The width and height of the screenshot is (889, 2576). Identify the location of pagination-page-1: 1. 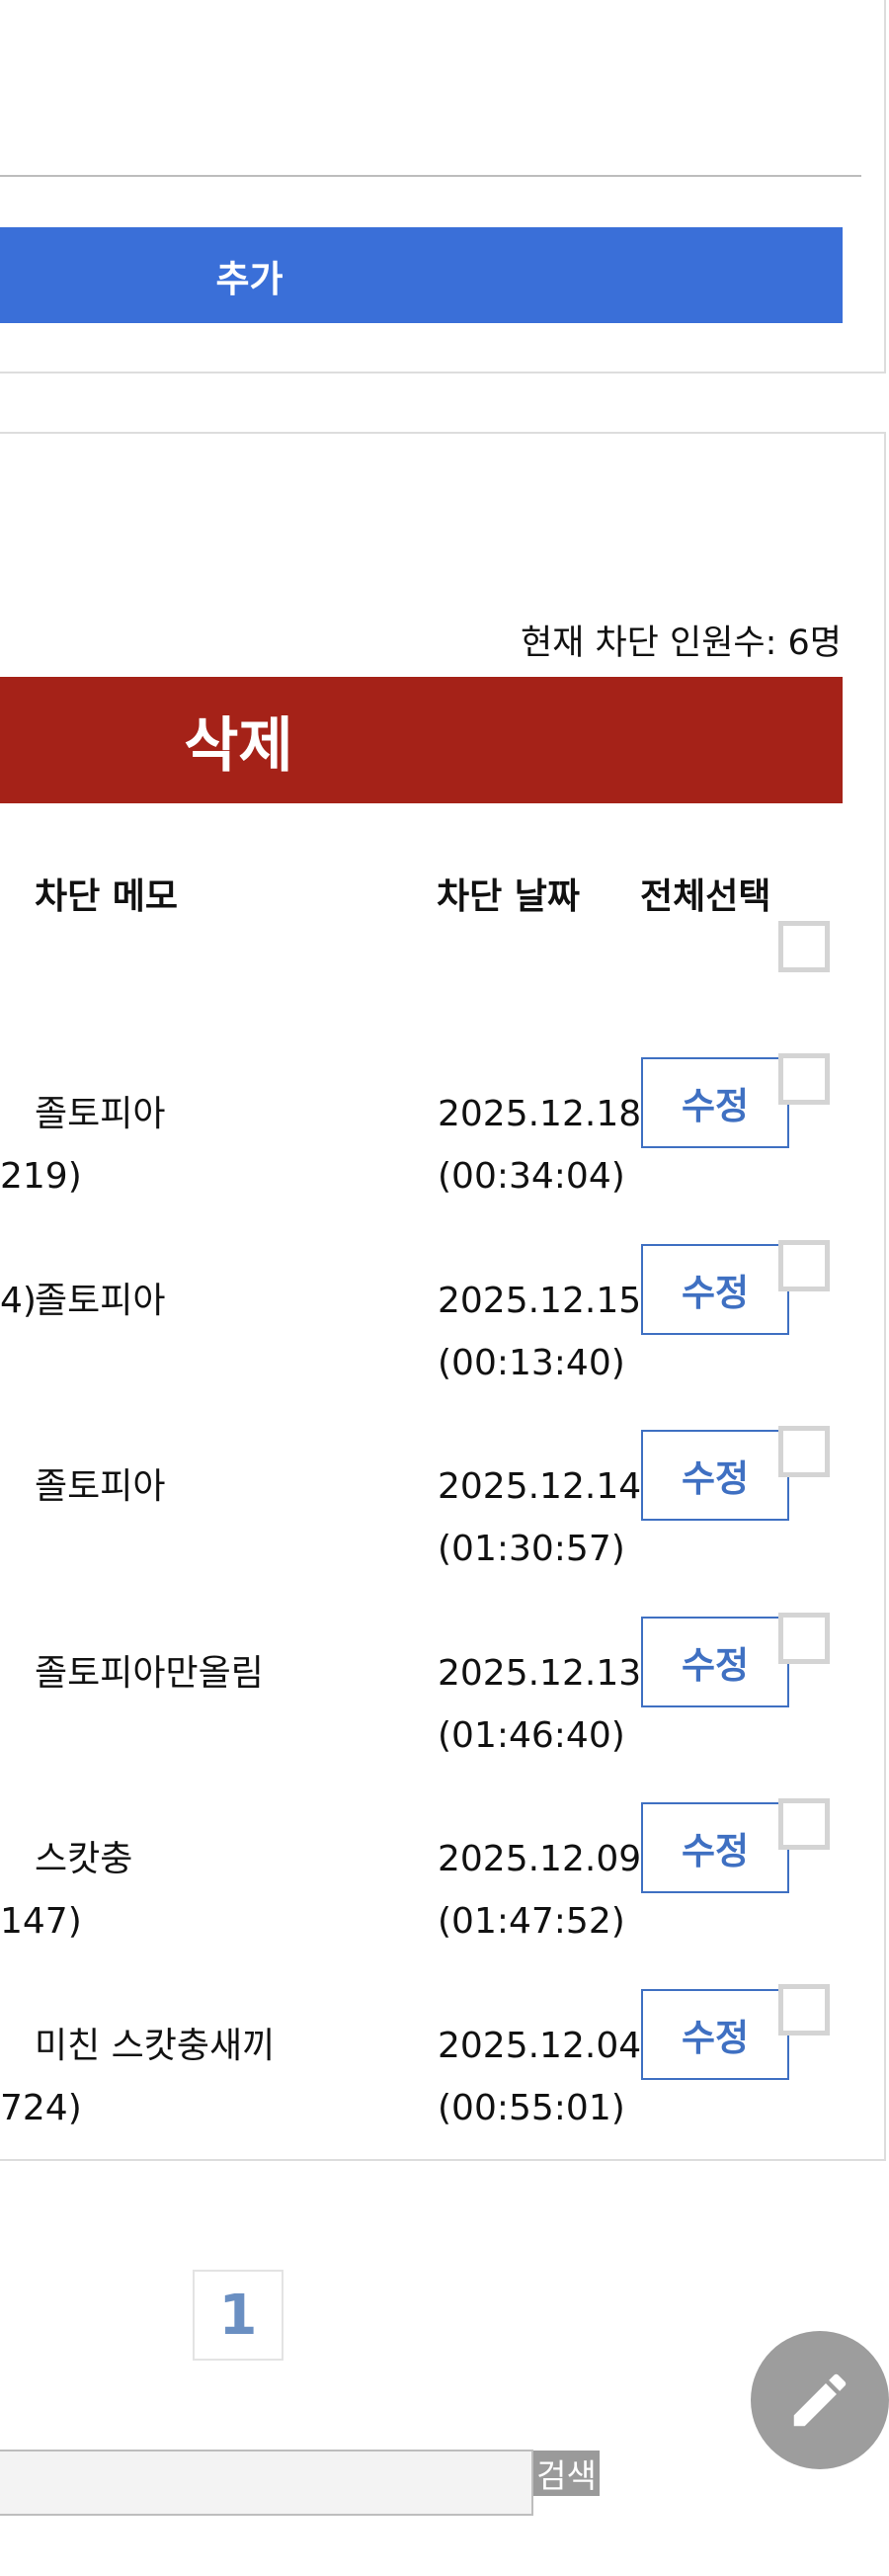
(238, 2315).